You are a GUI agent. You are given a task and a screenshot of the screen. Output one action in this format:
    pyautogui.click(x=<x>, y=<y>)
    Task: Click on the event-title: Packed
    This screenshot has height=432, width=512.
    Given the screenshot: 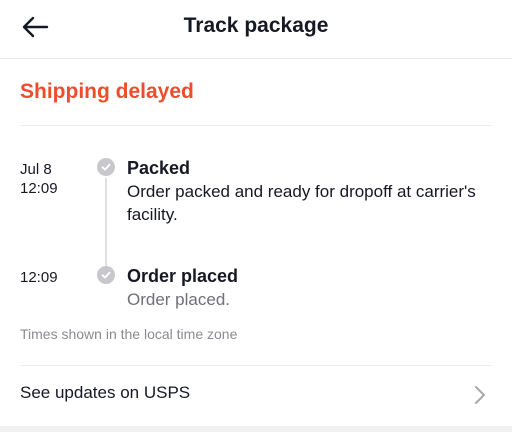 What is the action you would take?
    pyautogui.click(x=159, y=168)
    